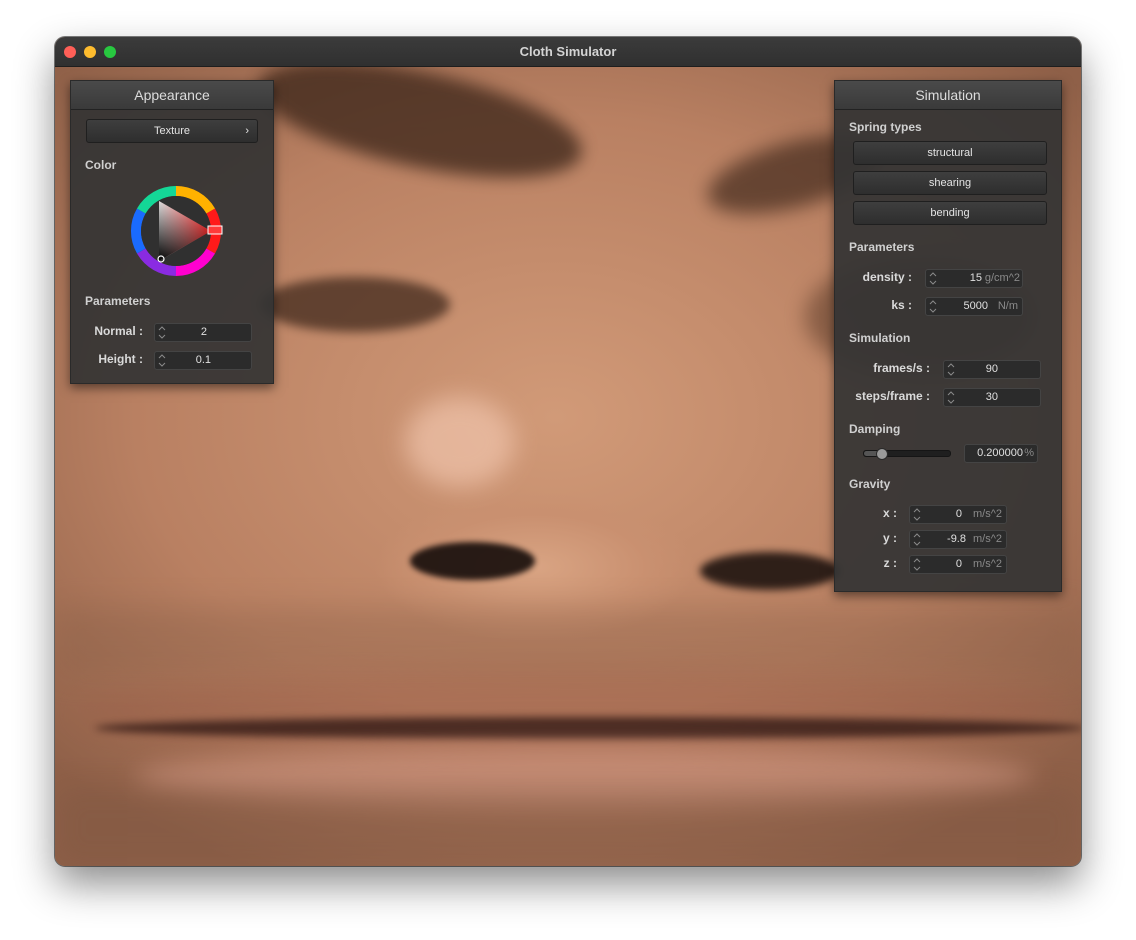 Image resolution: width=1136 pixels, height=940 pixels. What do you see at coordinates (987, 539) in the screenshot?
I see `gravity-y-unit: m/s^2` at bounding box center [987, 539].